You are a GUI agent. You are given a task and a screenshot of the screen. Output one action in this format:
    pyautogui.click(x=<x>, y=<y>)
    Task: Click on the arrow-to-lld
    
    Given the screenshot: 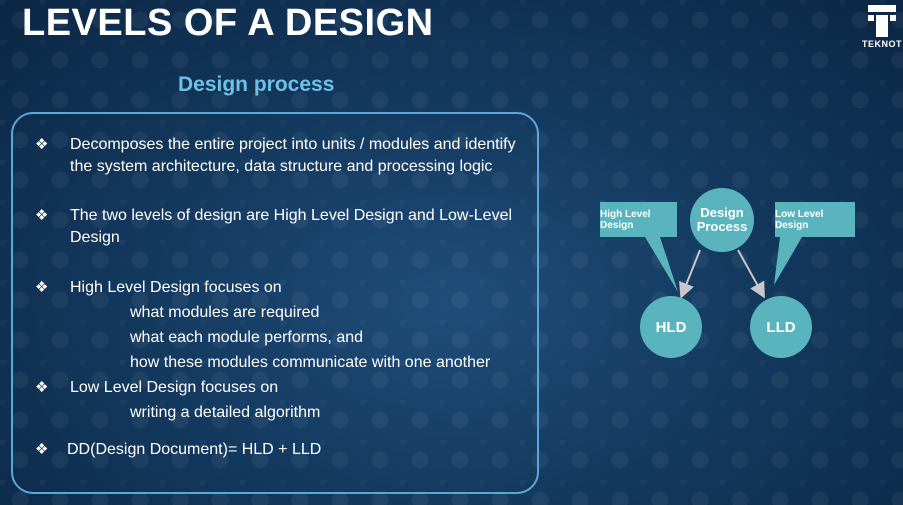 What is the action you would take?
    pyautogui.click(x=751, y=274)
    